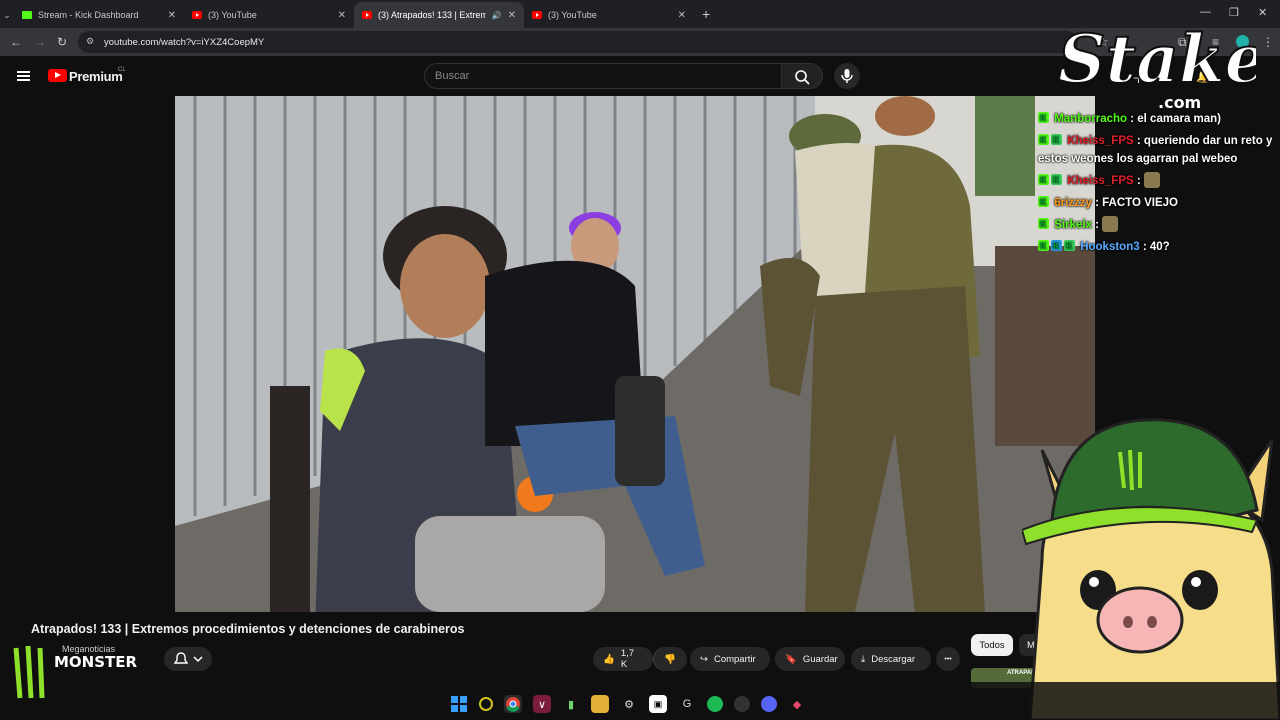  I want to click on voice-search-button, so click(847, 76).